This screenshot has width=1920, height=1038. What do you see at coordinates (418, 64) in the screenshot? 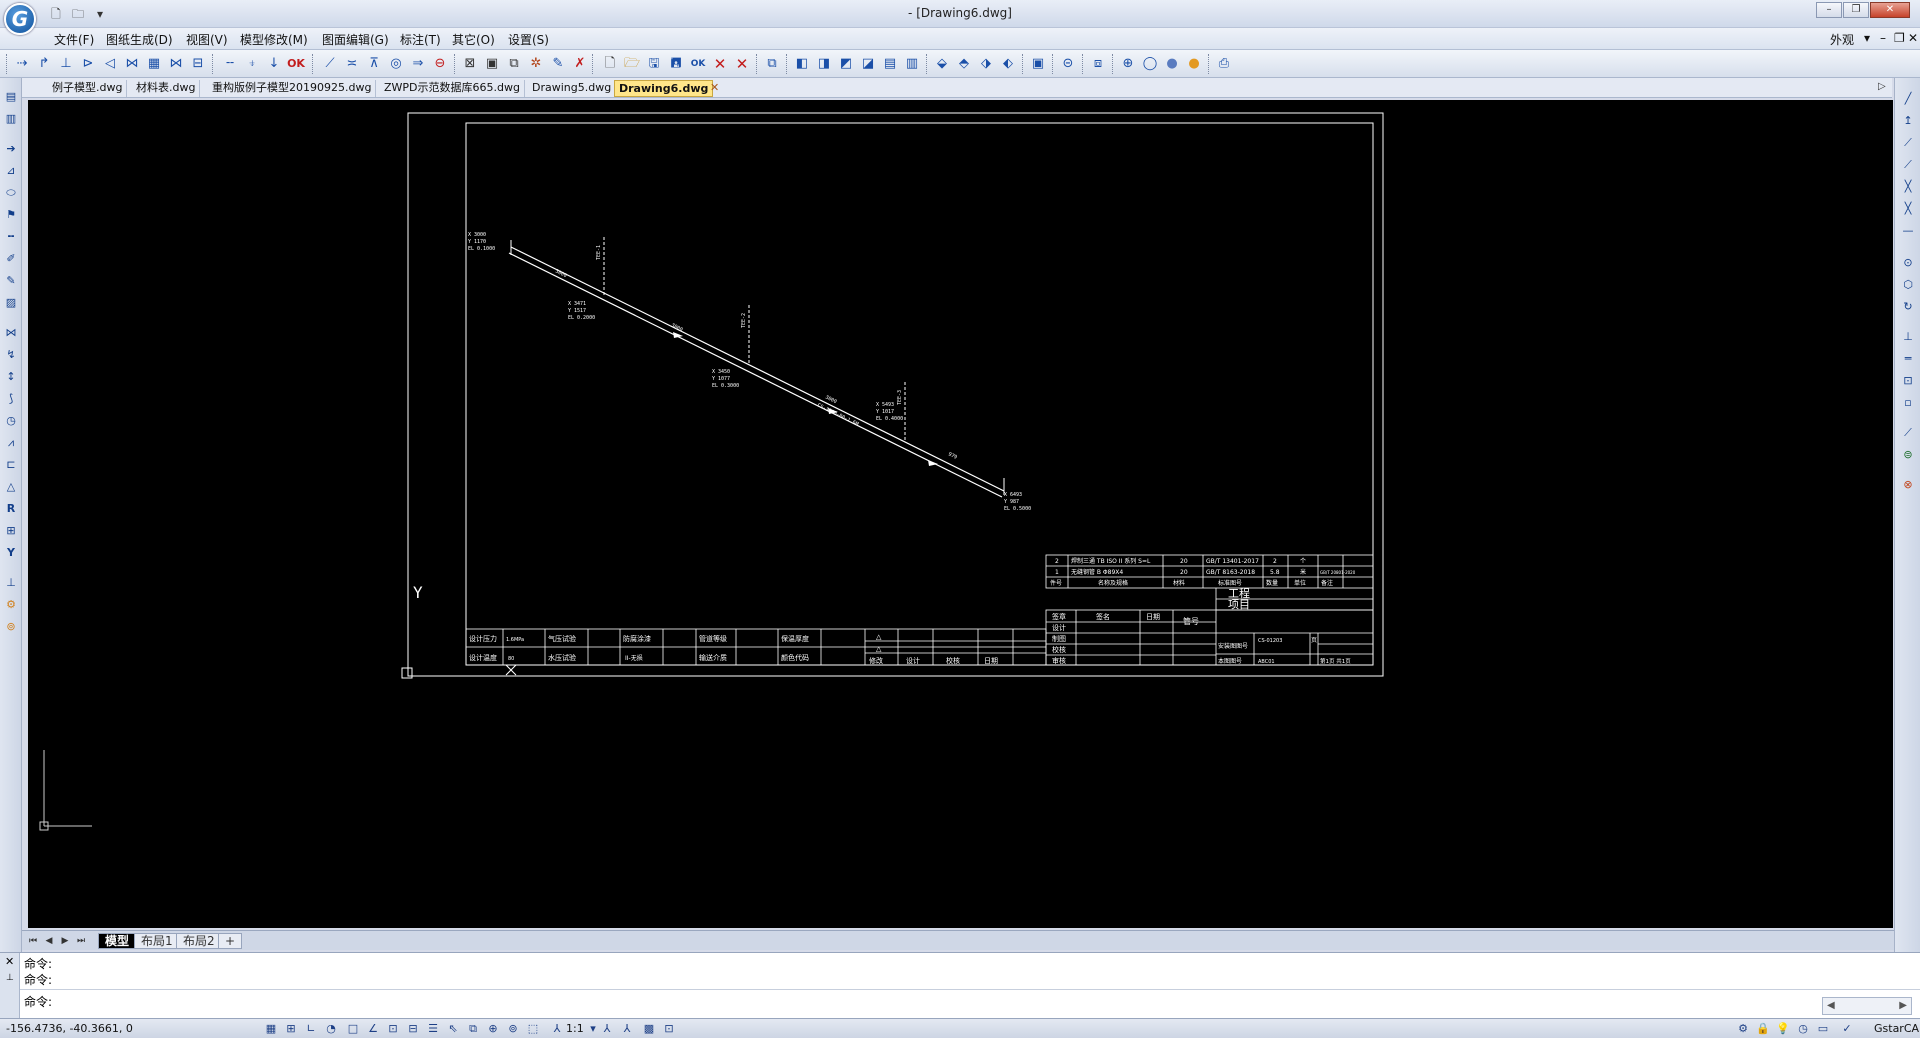
I see `flow-arrow-icon: ⇒` at bounding box center [418, 64].